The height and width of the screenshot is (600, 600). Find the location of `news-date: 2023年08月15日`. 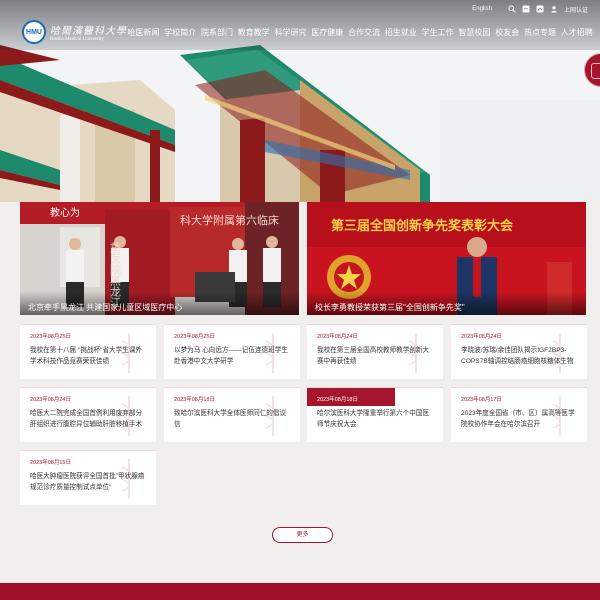

news-date: 2023年08月15日 is located at coordinates (50, 463).